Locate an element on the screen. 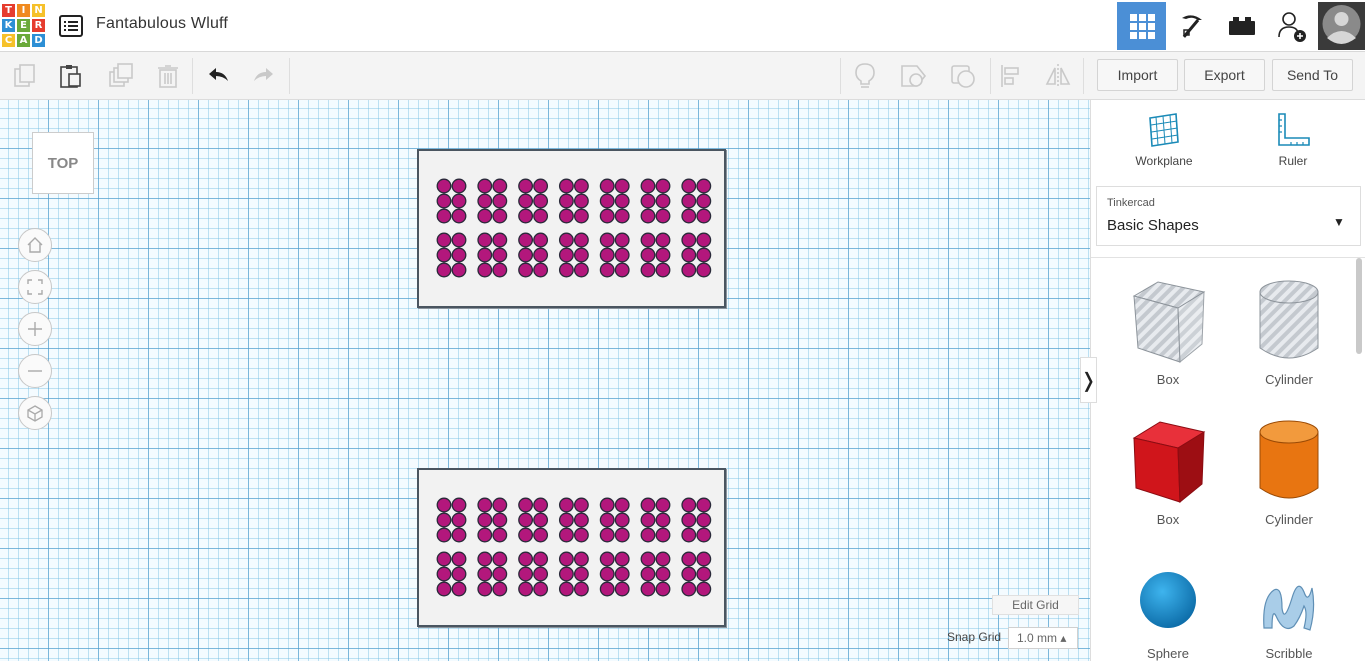  invite-user-button is located at coordinates (1291, 26).